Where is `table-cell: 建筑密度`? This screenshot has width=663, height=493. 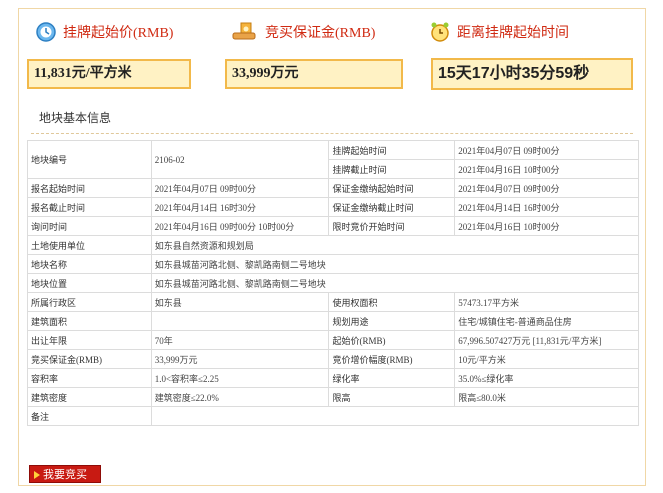
table-cell: 建筑密度 is located at coordinates (89, 397).